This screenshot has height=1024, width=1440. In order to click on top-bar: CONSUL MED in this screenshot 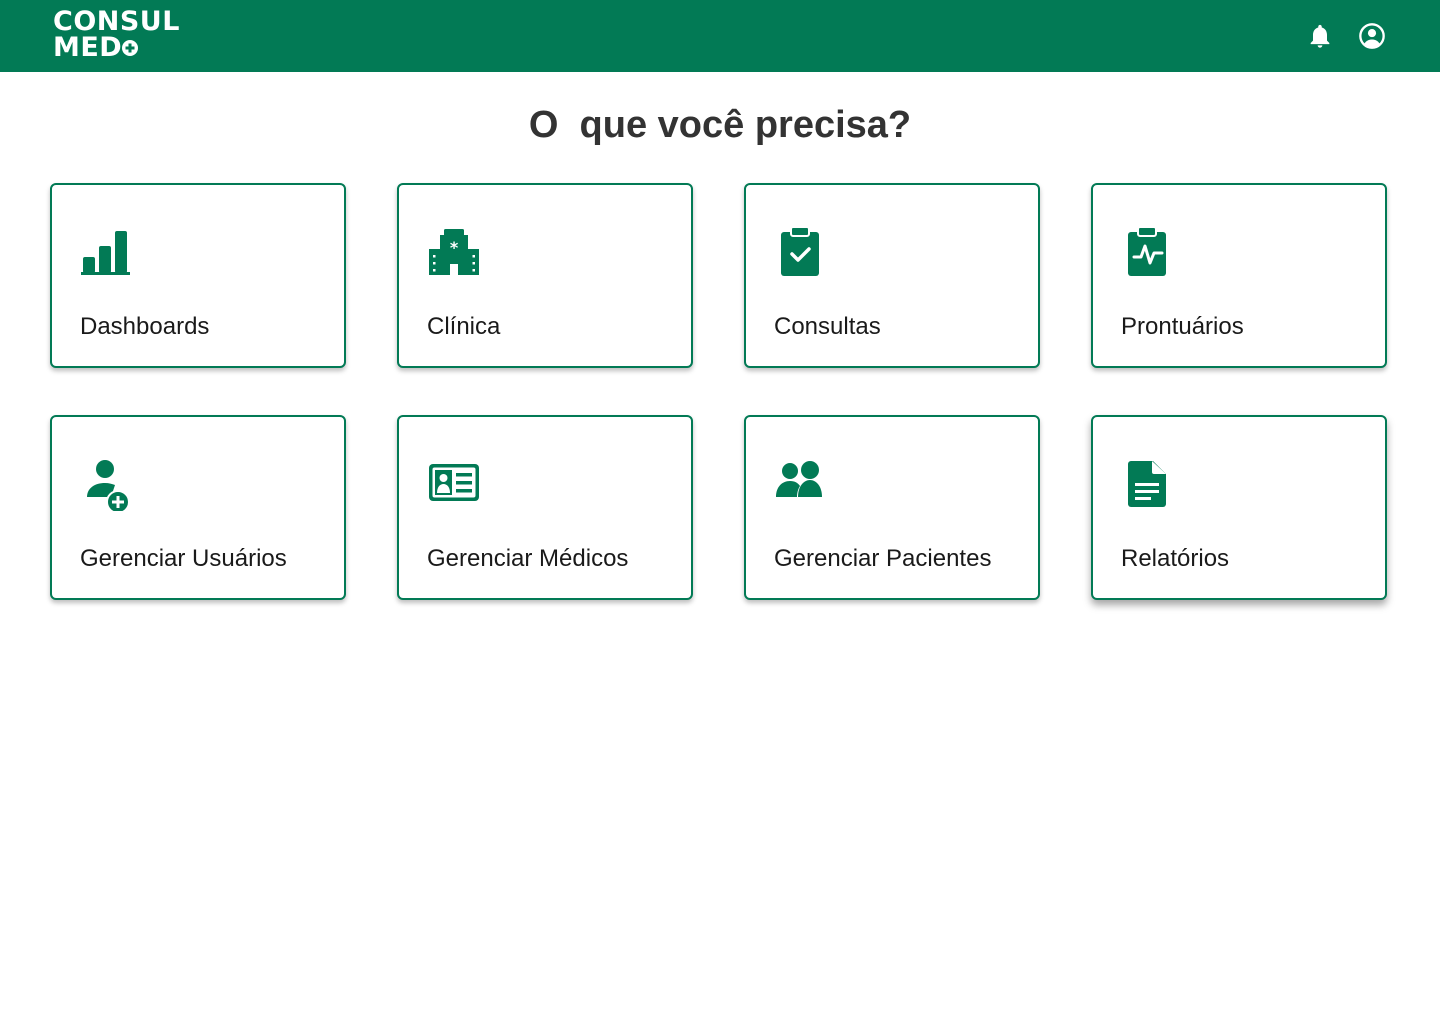, I will do `click(720, 36)`.